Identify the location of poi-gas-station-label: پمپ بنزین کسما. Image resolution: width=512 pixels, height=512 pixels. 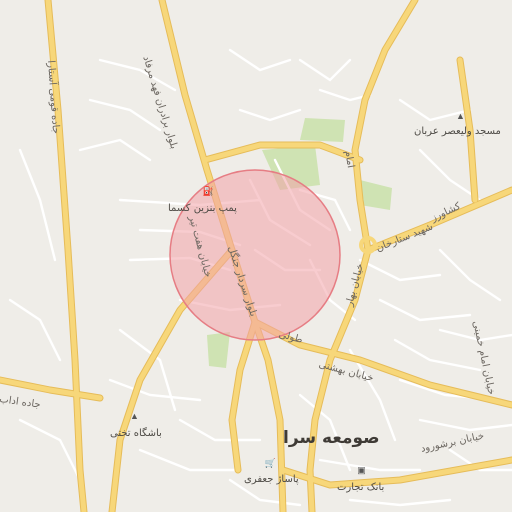
(202, 208).